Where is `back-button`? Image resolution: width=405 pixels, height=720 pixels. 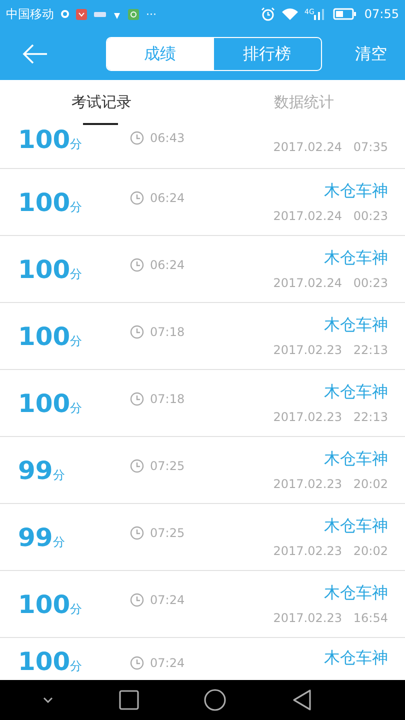
back-button is located at coordinates (35, 54).